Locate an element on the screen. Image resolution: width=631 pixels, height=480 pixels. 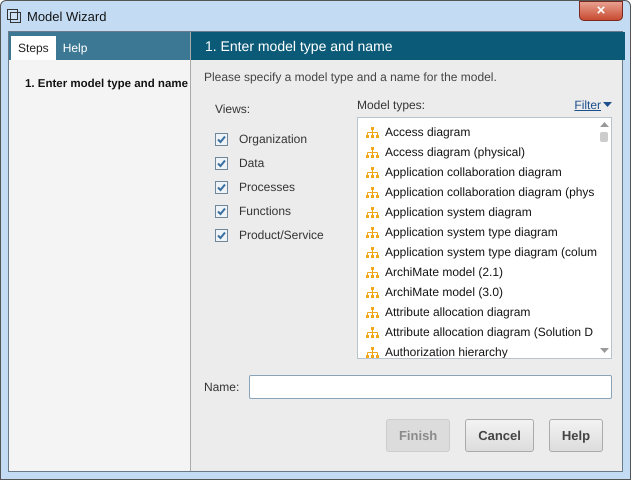
scroll-down-icon is located at coordinates (604, 351).